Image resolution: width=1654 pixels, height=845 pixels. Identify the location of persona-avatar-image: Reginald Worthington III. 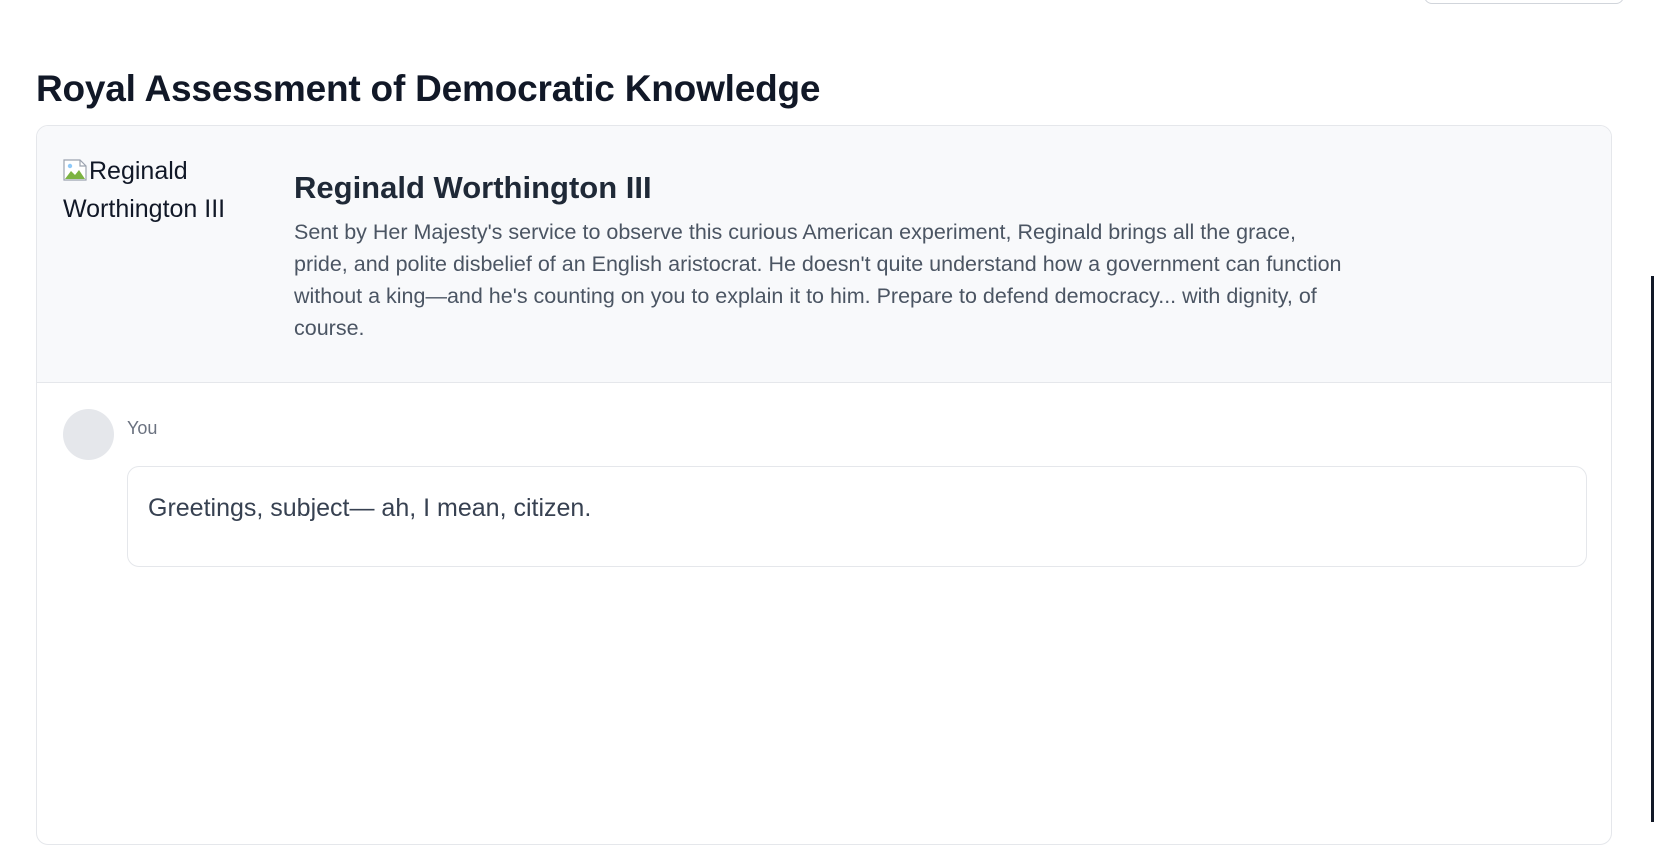
(163, 197).